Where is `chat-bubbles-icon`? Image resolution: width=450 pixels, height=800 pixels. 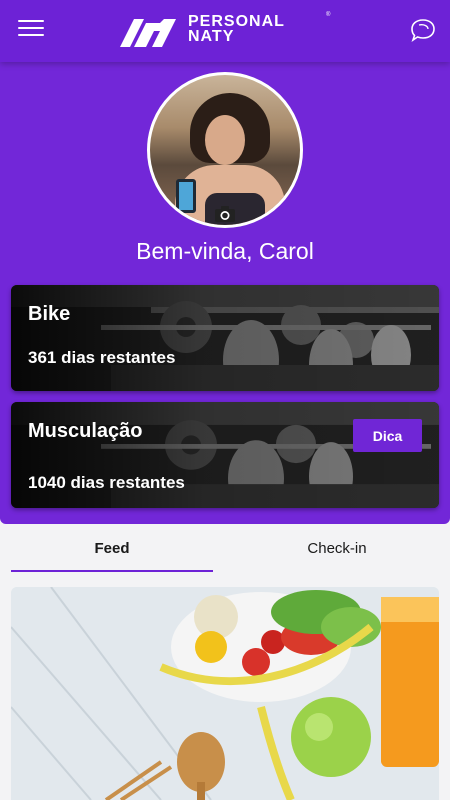 chat-bubbles-icon is located at coordinates (423, 30).